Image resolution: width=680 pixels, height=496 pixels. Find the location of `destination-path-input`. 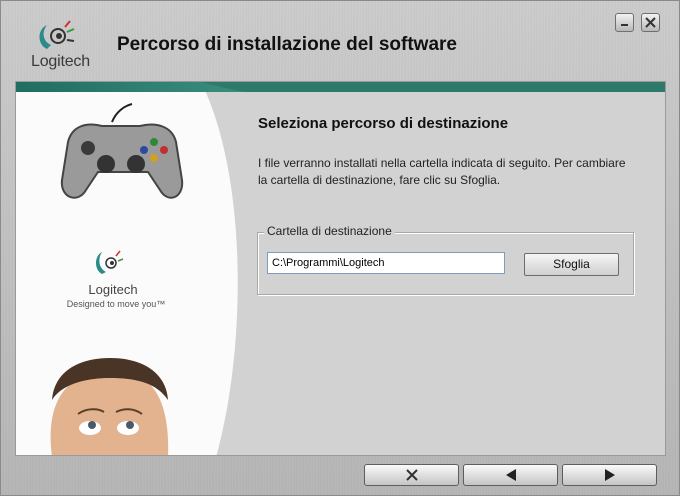

destination-path-input is located at coordinates (386, 263).